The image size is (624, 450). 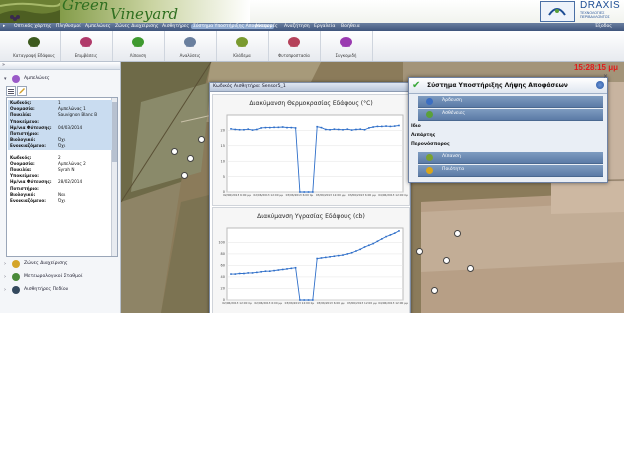 What do you see at coordinates (60, 79) in the screenshot?
I see `tree-item-vineyards: ▾ Αμπελώνες` at bounding box center [60, 79].